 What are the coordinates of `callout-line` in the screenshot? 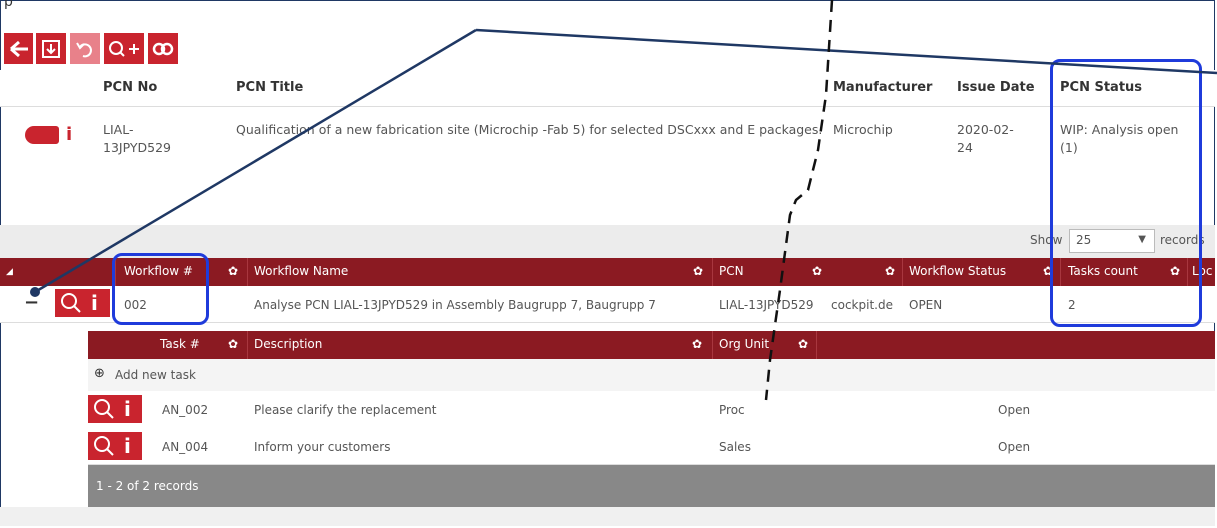 It's located at (846, 51).